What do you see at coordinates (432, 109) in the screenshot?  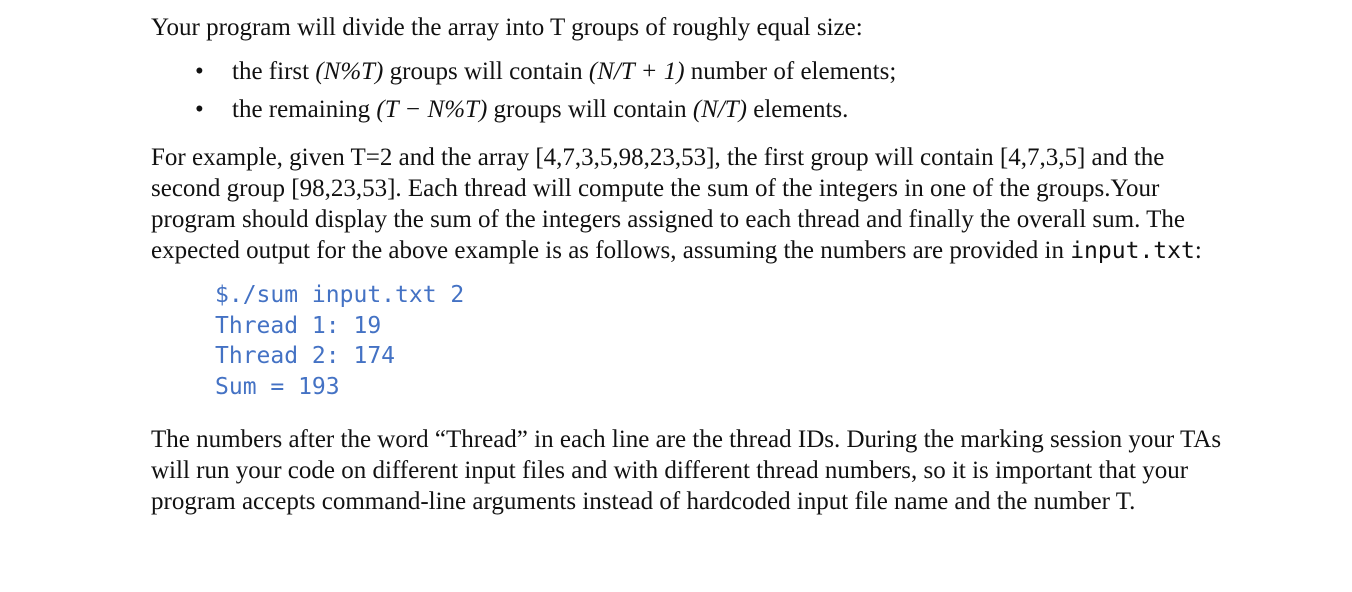 I see `math-expression: (T − N%T)` at bounding box center [432, 109].